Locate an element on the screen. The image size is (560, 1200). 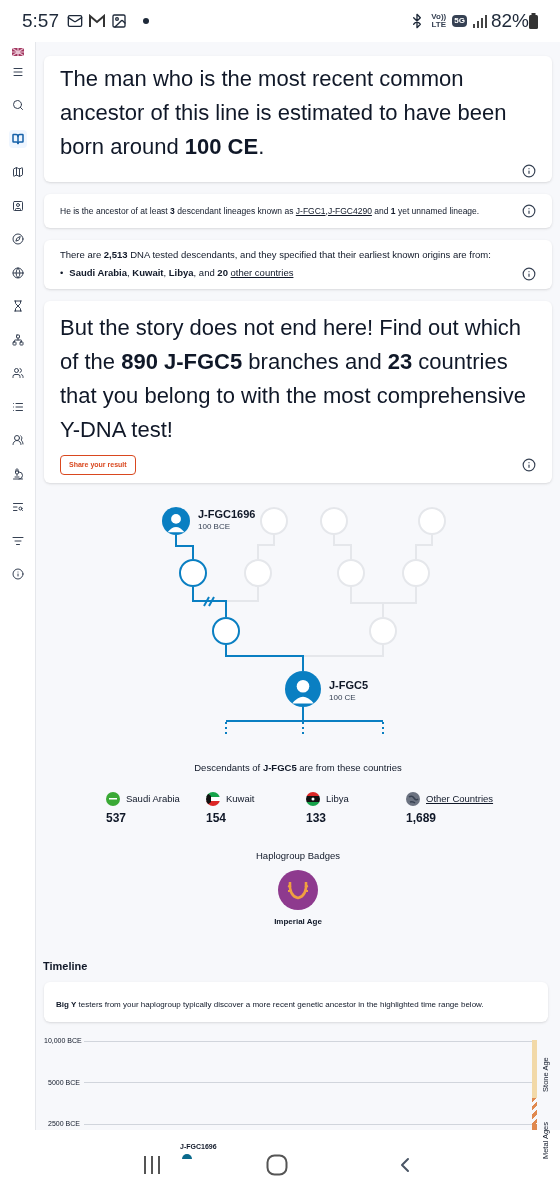
other-countries-link: other countries is located at coordinates (262, 273).